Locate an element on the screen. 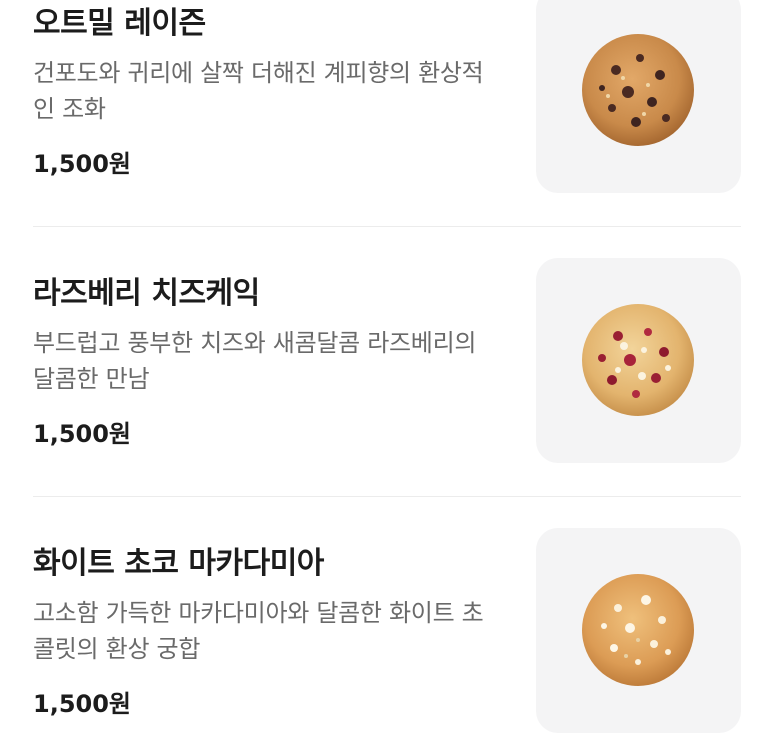 The width and height of the screenshot is (773, 752). menu-item-title: 화이트 초코 마카다미아 is located at coordinates (178, 563).